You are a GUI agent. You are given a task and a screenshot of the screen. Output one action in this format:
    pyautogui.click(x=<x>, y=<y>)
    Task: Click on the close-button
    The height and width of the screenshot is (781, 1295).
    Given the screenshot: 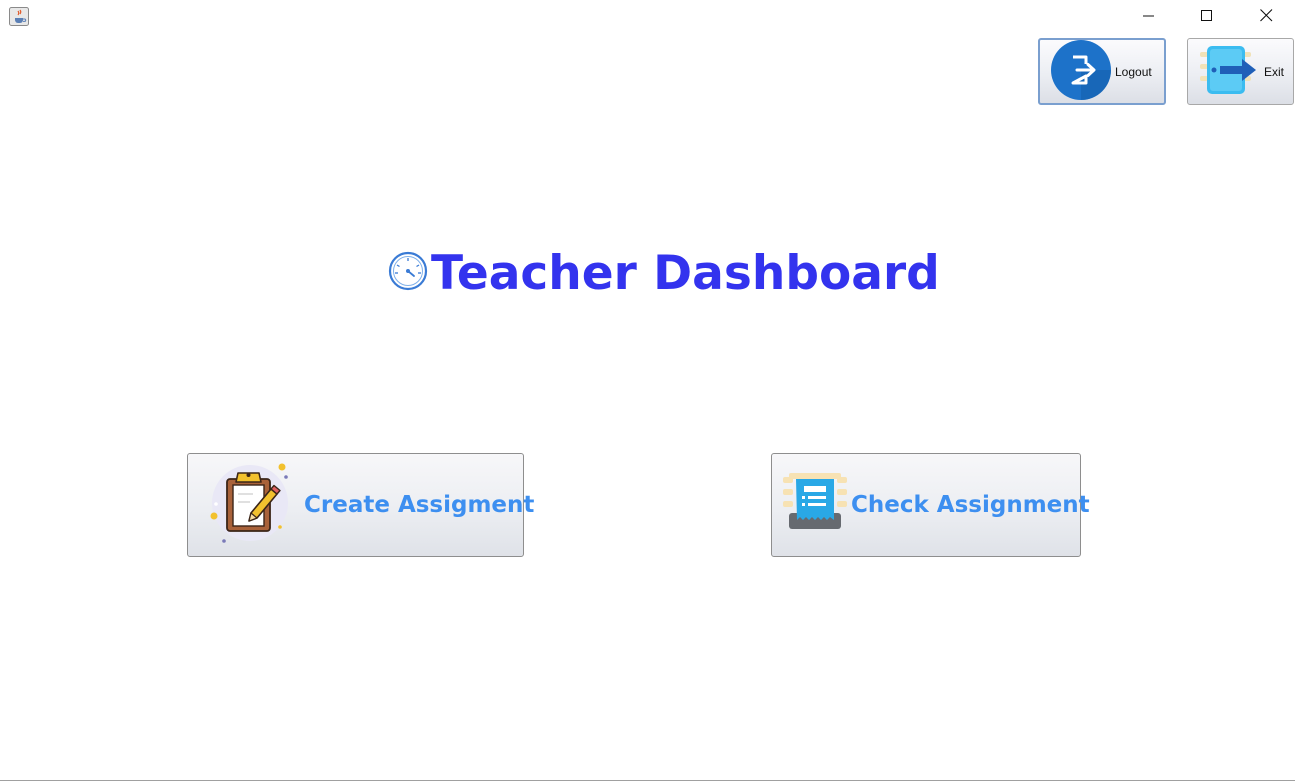 What is the action you would take?
    pyautogui.click(x=1266, y=16)
    